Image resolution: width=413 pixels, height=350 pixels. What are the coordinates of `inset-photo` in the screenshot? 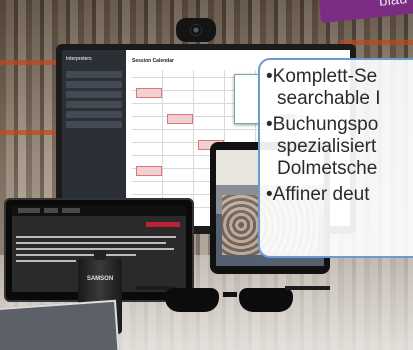 It's located at (60, 324).